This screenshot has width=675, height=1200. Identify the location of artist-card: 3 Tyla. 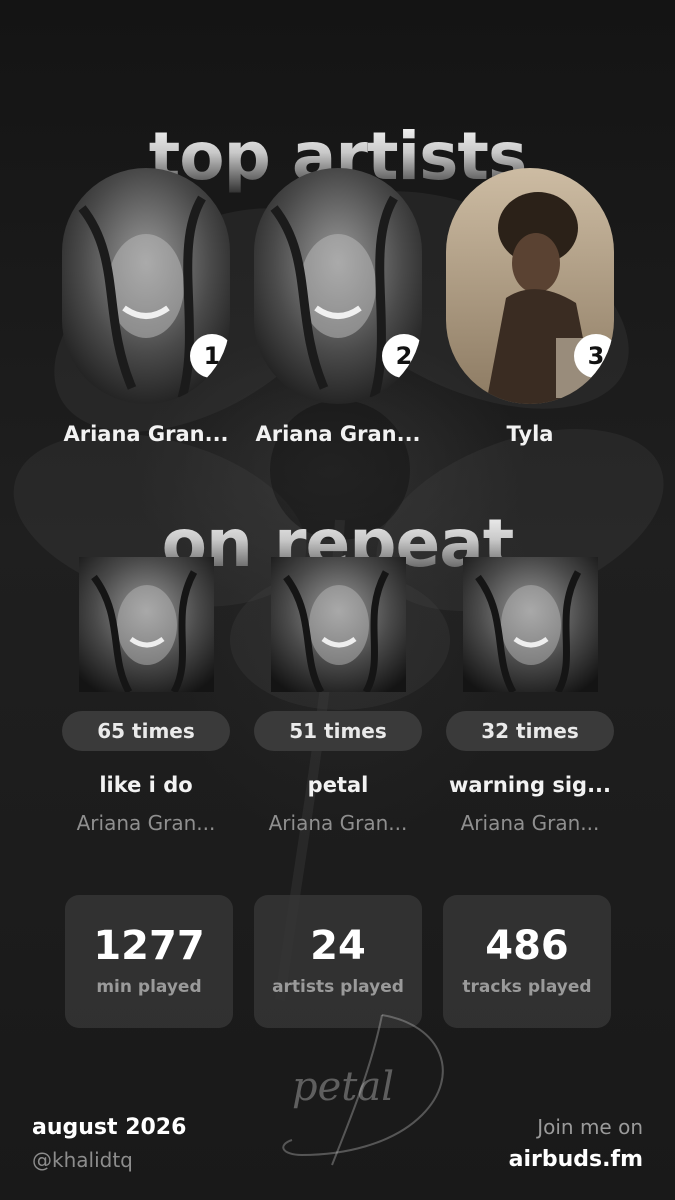
(530, 307).